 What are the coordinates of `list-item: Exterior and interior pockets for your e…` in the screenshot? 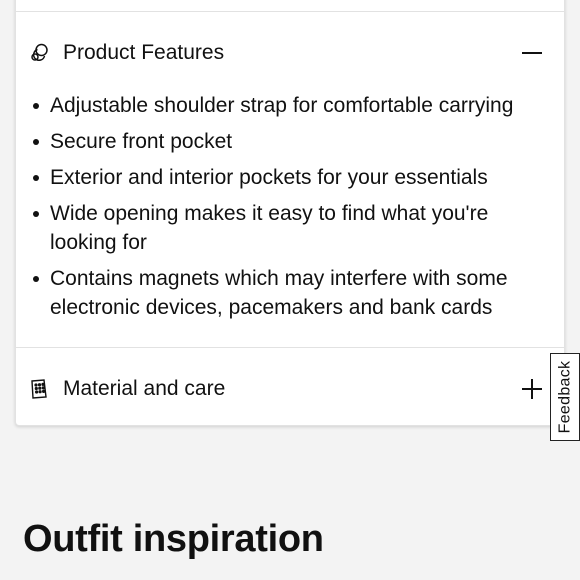 It's located at (288, 177).